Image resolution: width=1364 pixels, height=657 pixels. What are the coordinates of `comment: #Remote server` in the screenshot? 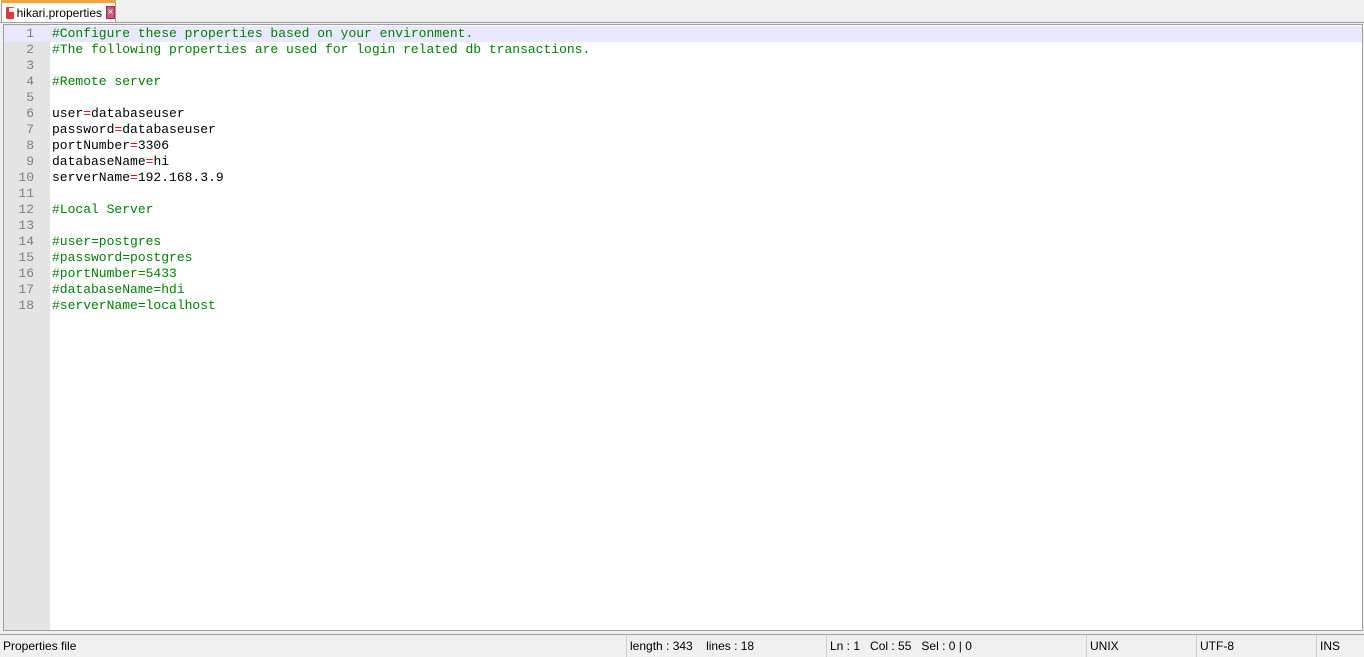 It's located at (107, 81).